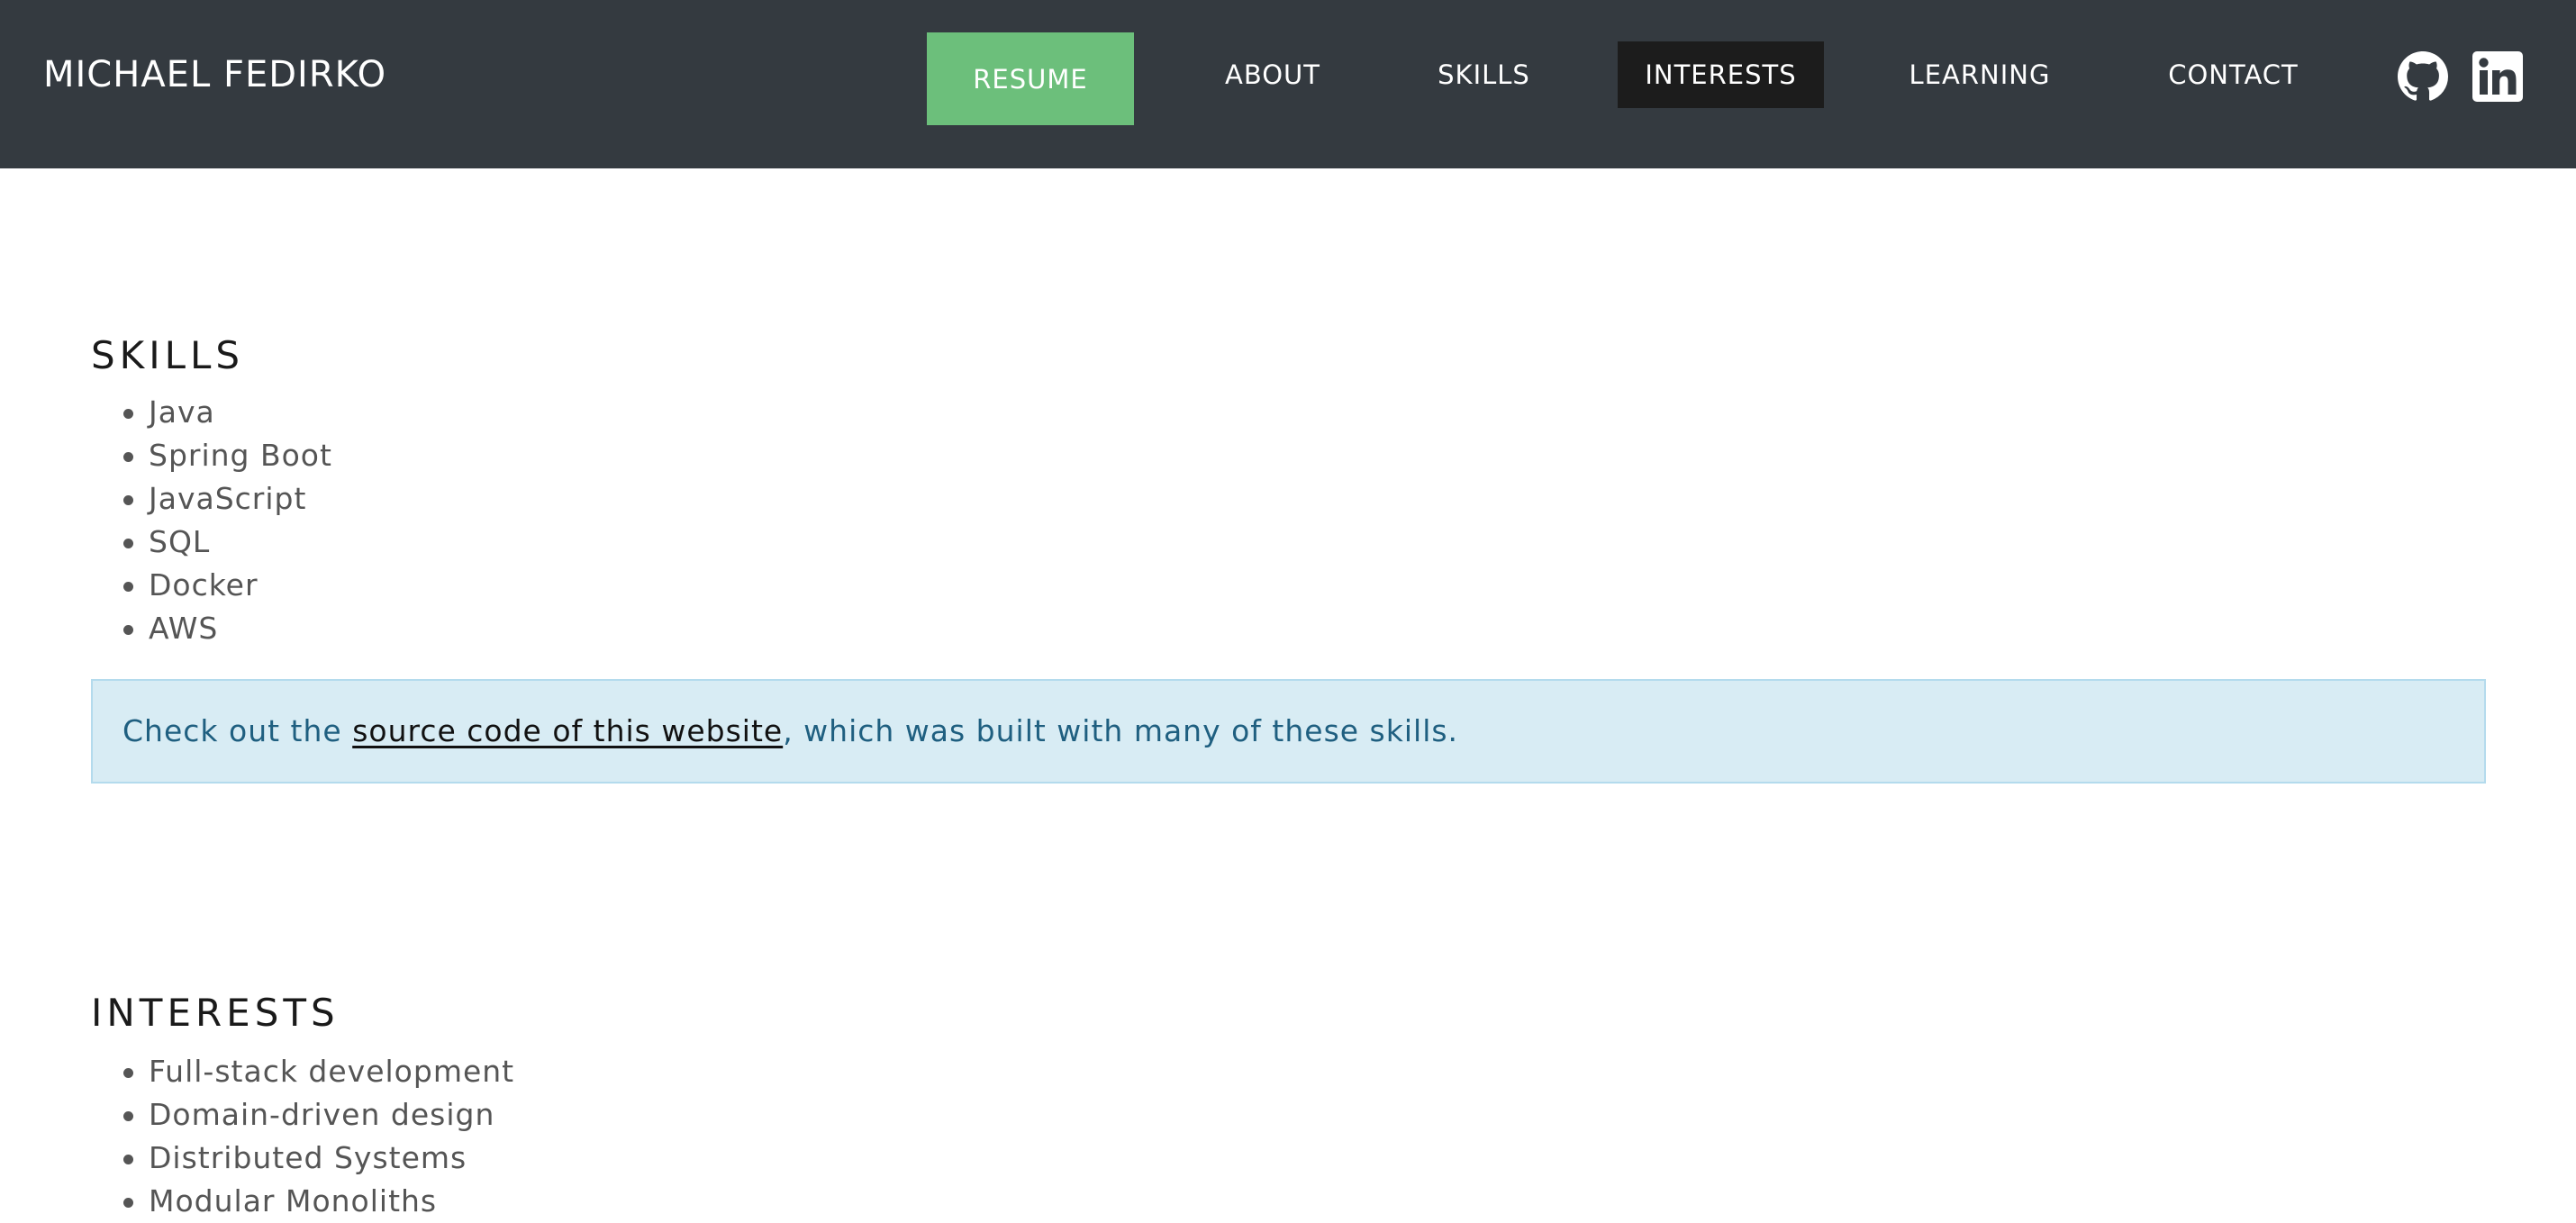  I want to click on site-brand: MICHAEL FEDIRKO, so click(215, 74).